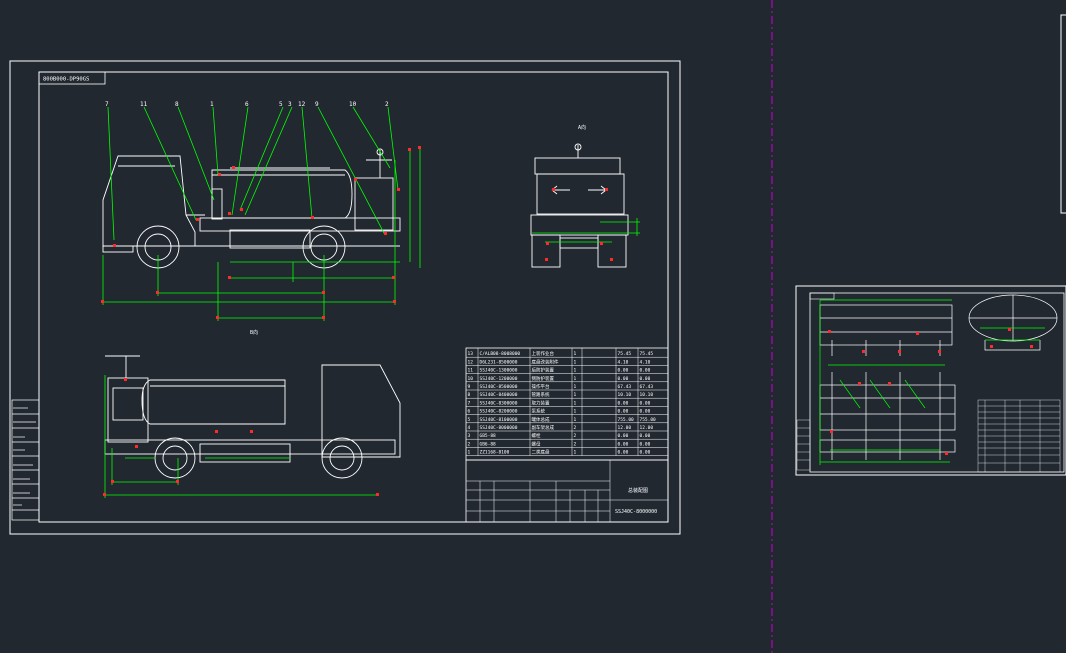  I want to click on bom-cell: SSJ40C-8000000, so click(499, 428).